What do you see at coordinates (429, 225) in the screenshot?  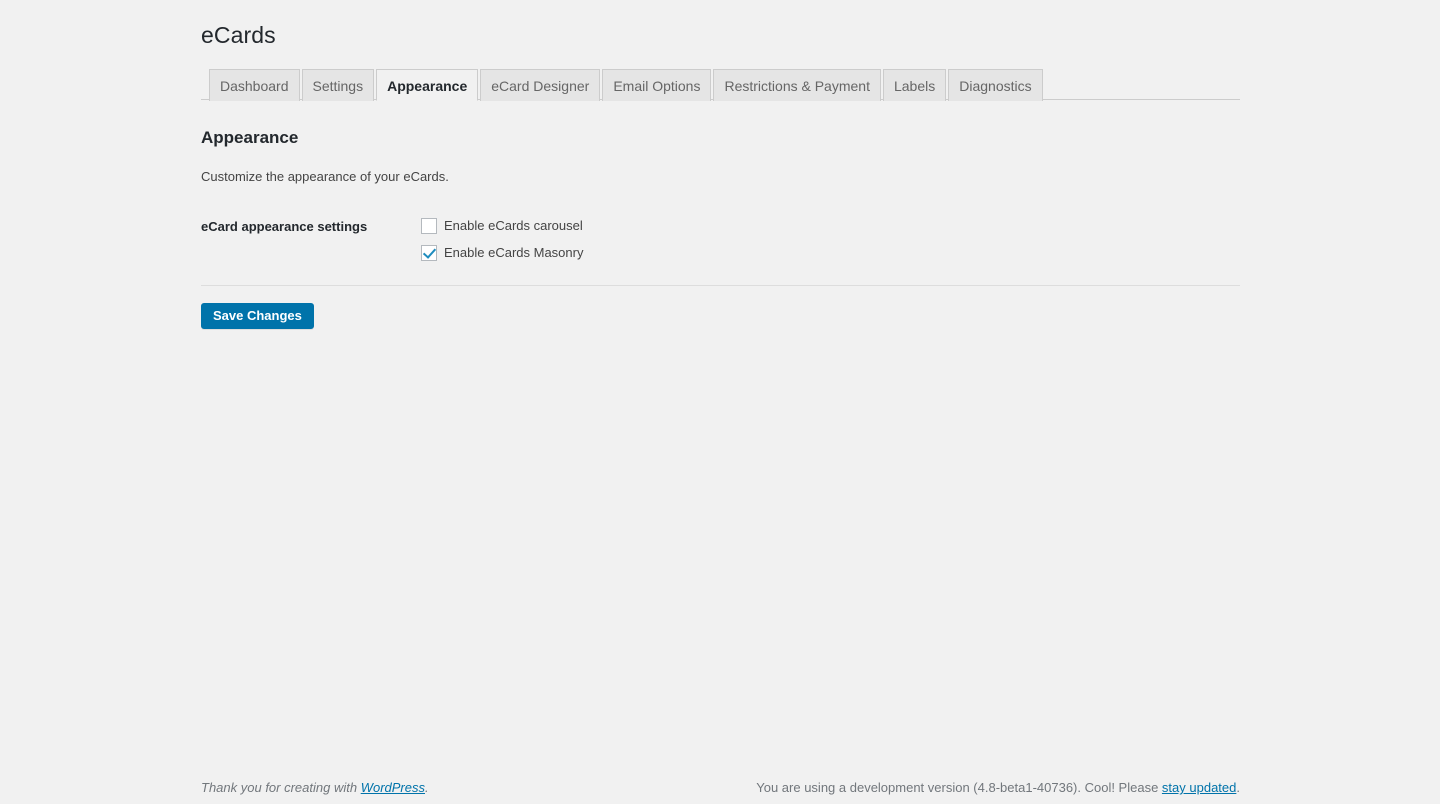 I see `checkbox-unchecked-icon` at bounding box center [429, 225].